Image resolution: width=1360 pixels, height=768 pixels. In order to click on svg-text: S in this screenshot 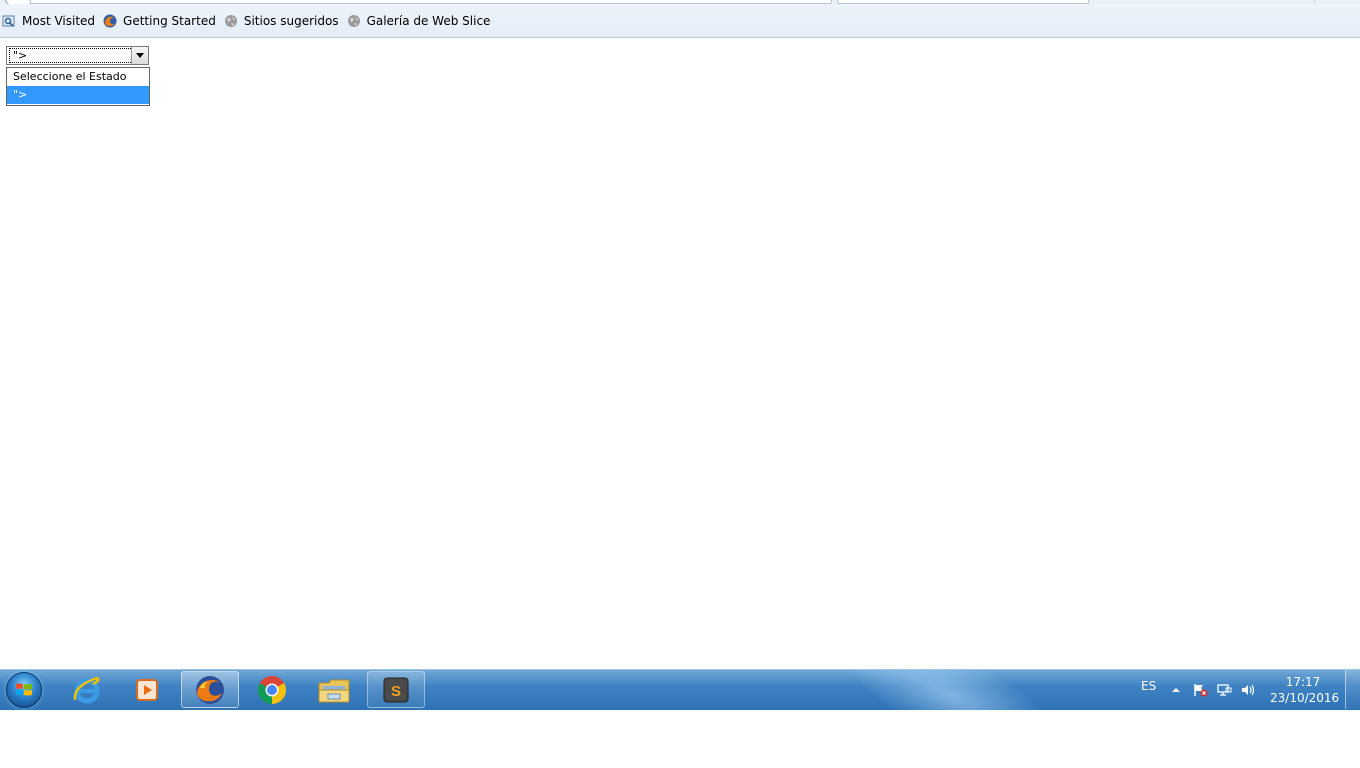, I will do `click(396, 691)`.